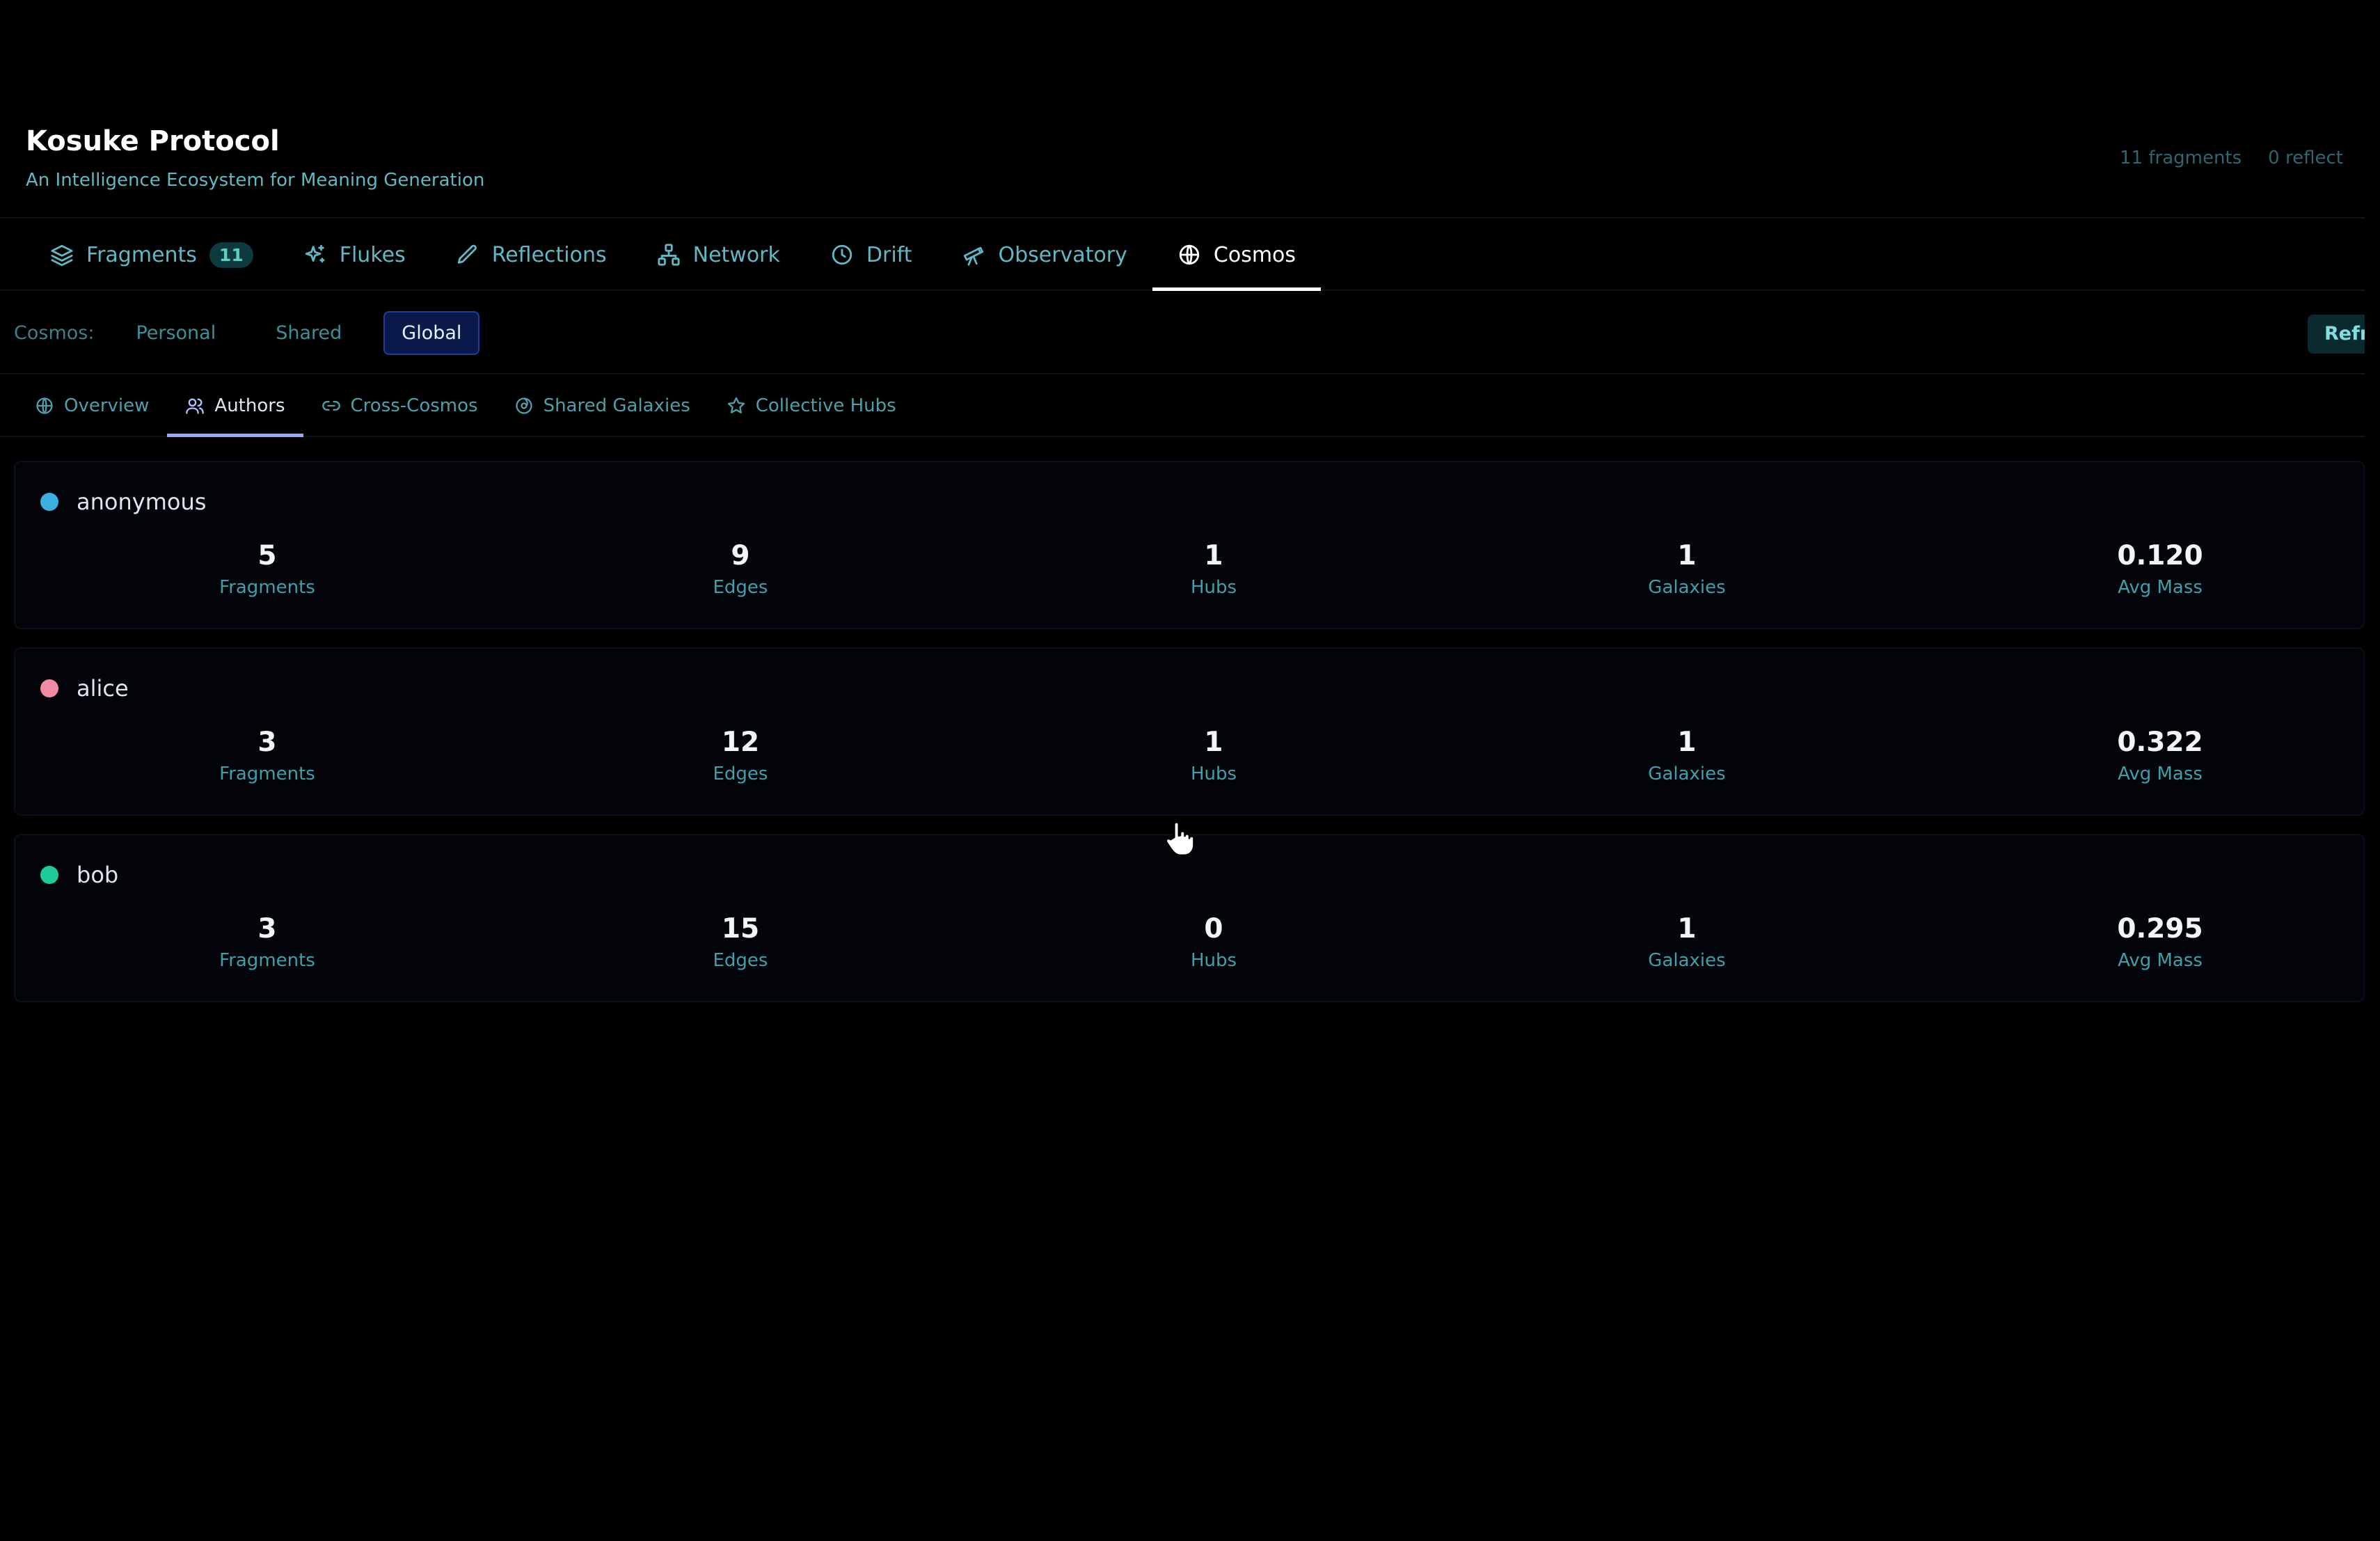  I want to click on stat-fragments: 5 Fragments, so click(267, 569).